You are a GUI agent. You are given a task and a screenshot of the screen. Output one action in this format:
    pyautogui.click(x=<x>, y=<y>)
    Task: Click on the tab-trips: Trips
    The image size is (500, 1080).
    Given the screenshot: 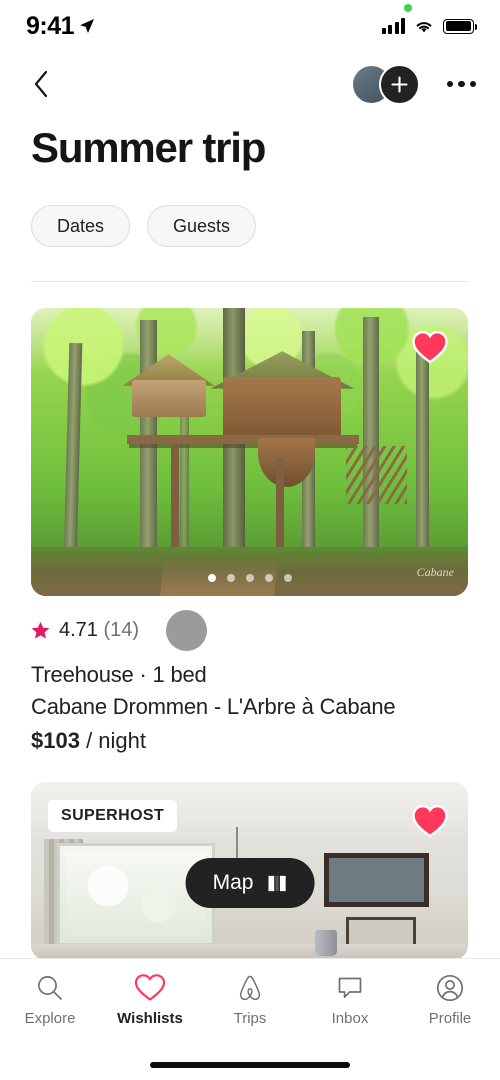 What is the action you would take?
    pyautogui.click(x=250, y=1000)
    